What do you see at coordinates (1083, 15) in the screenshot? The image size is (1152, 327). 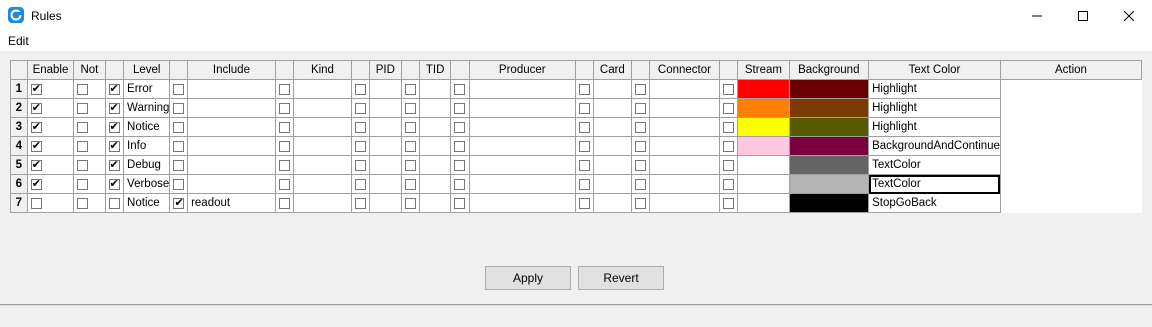 I see `maximize-button` at bounding box center [1083, 15].